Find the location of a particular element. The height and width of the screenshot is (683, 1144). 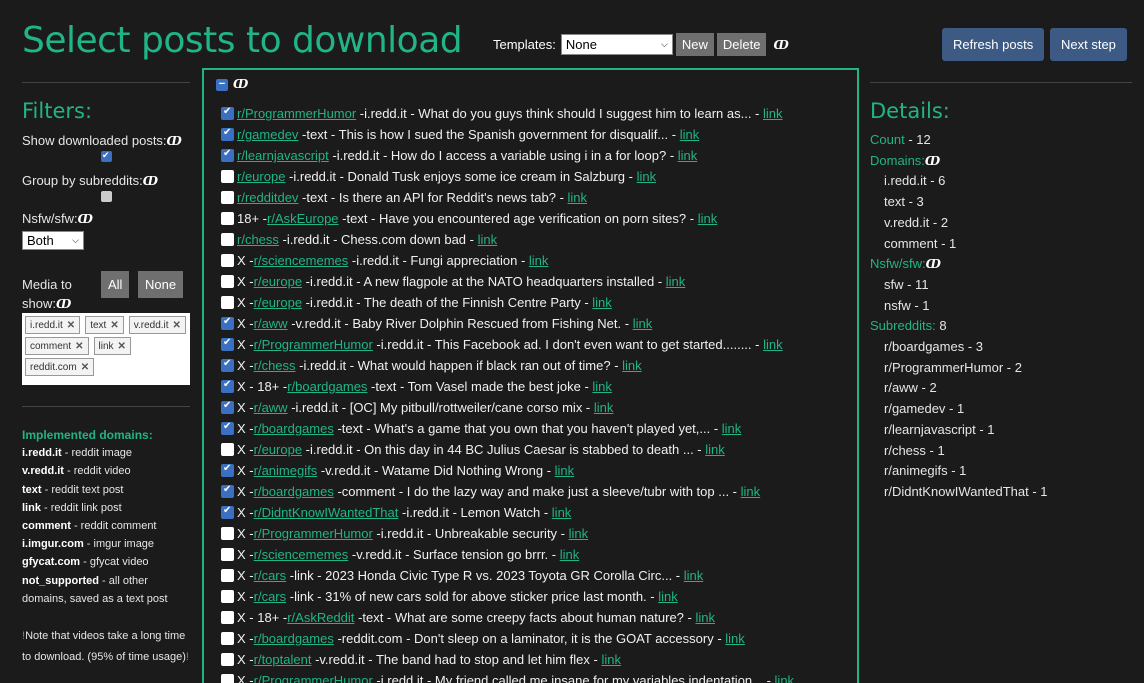

media-tag: text ✕ is located at coordinates (104, 325).